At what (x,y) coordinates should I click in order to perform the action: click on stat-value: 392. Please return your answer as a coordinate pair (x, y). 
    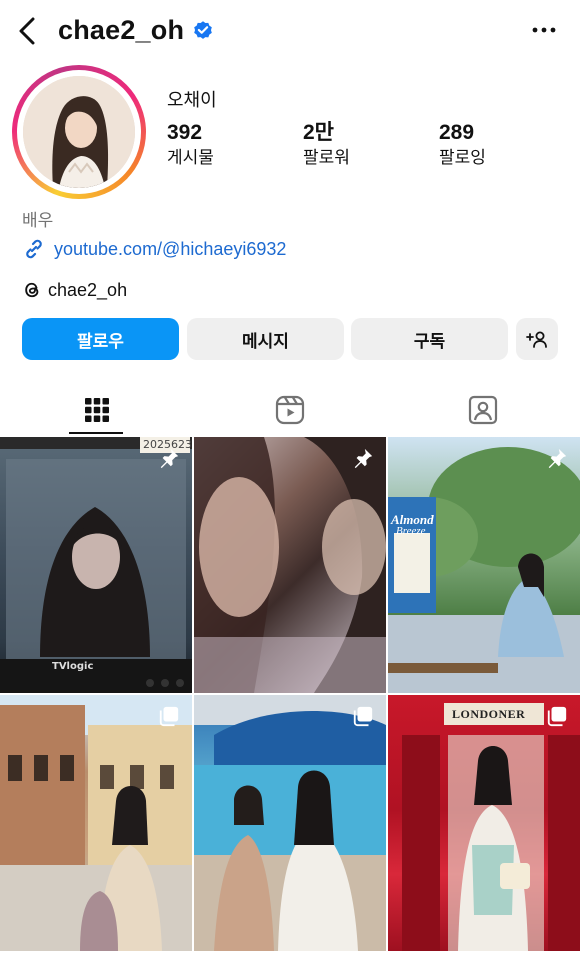
    Looking at the image, I should click on (185, 132).